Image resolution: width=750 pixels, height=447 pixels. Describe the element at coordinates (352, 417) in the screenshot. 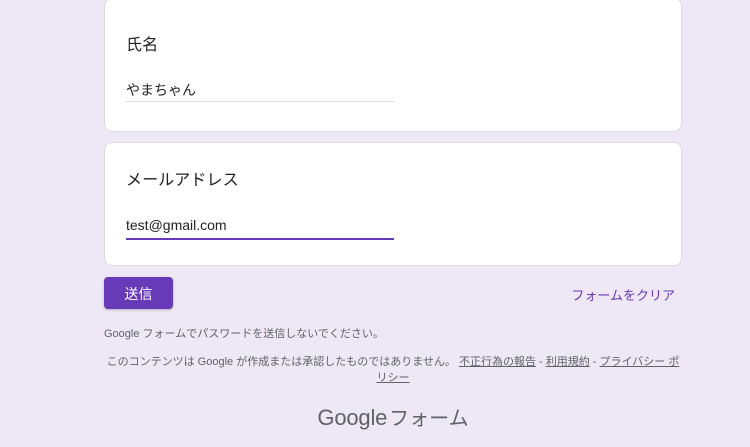

I see `brand-google: Google` at that location.